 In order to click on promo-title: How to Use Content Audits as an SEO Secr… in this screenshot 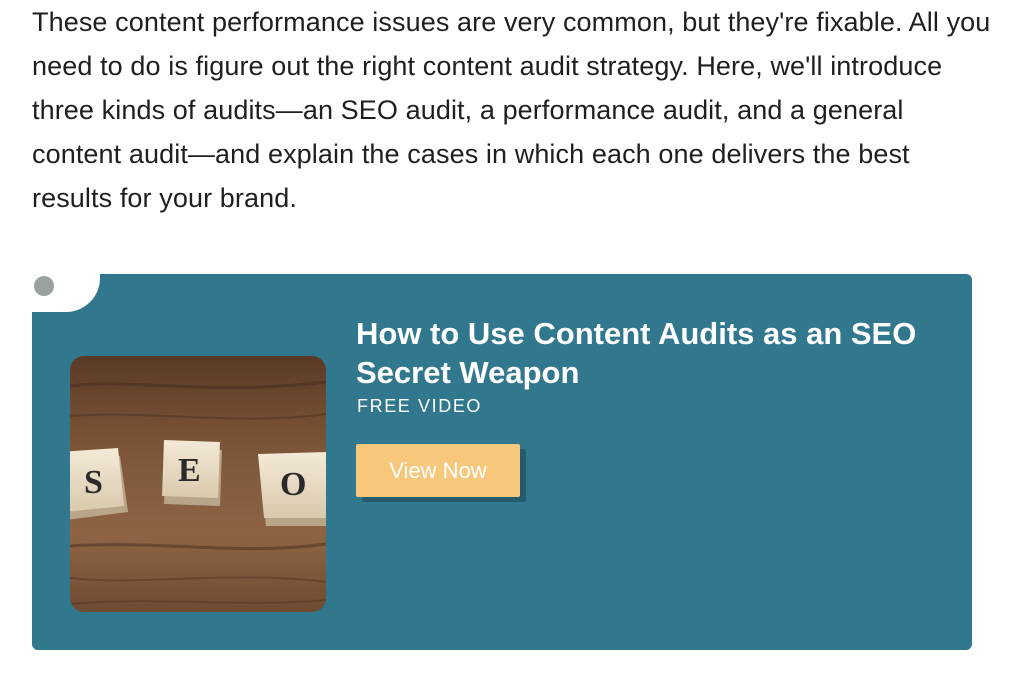, I will do `click(636, 353)`.